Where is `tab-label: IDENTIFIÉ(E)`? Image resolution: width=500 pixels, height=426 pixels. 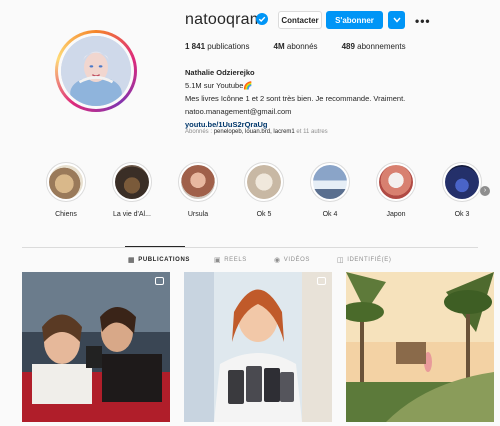 tab-label: IDENTIFIÉ(E) is located at coordinates (369, 260).